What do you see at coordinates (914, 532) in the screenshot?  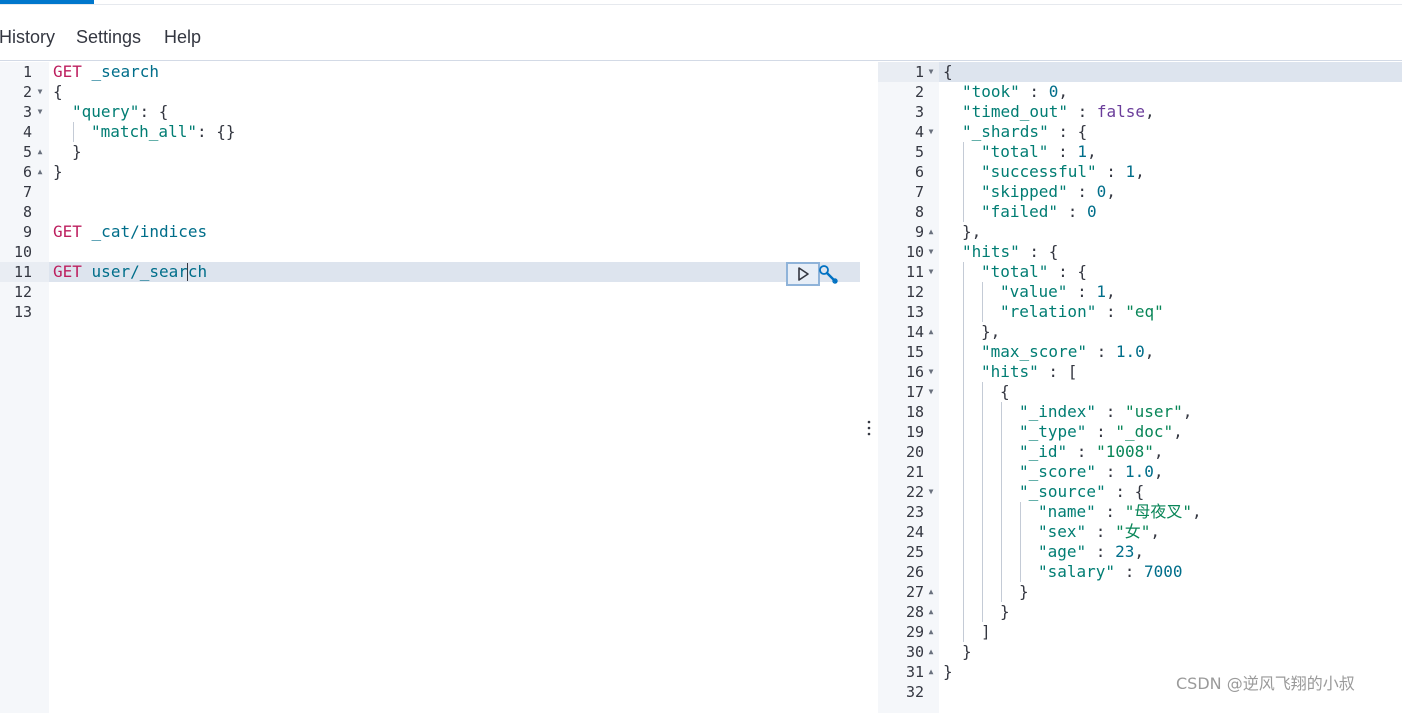 I see `line-number: 24` at bounding box center [914, 532].